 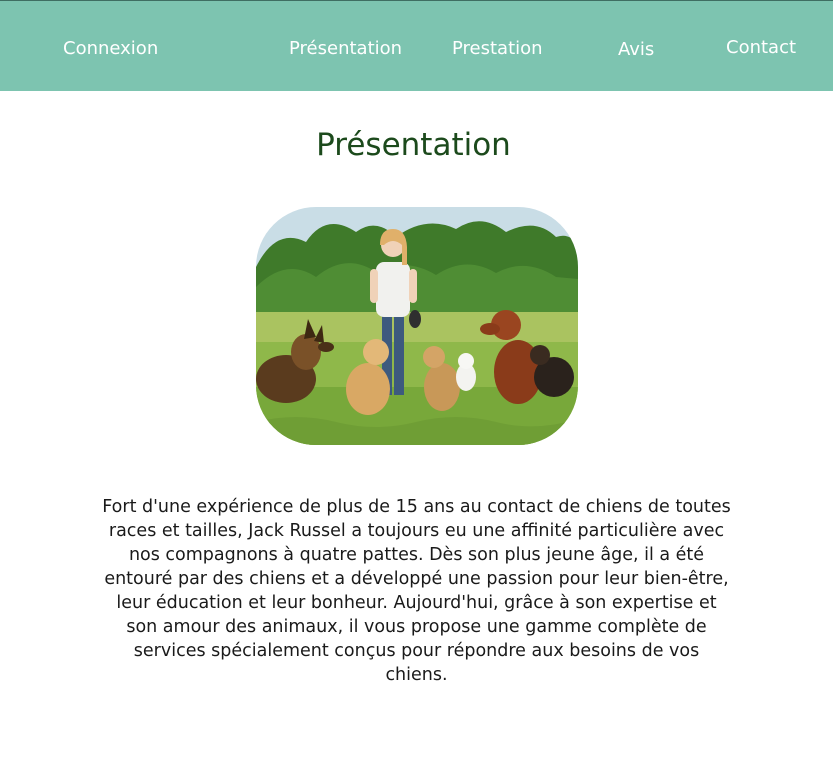 I want to click on nav-link-presentation: Présentation, so click(x=345, y=49).